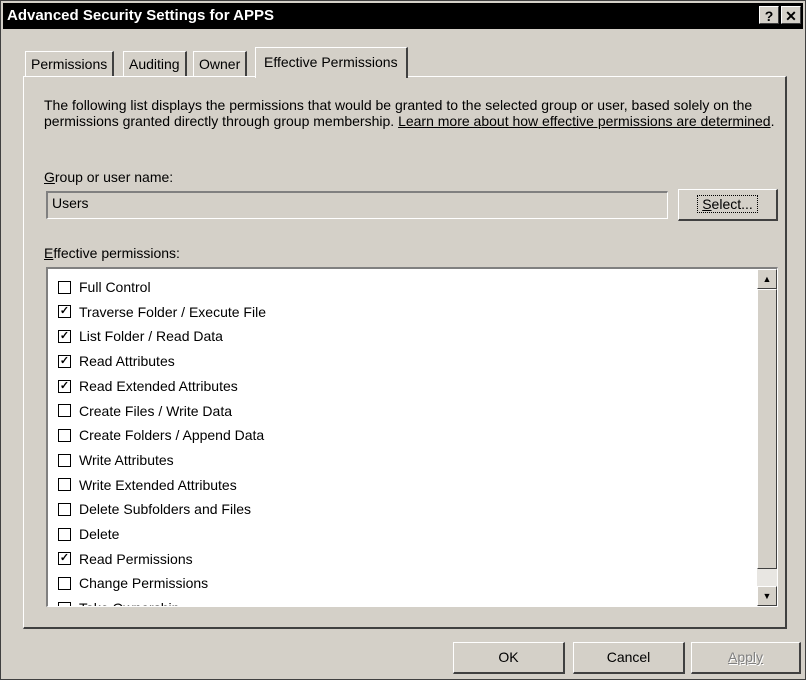 This screenshot has width=808, height=682. I want to click on effective-permissions-label: Effective permissions:, so click(112, 253).